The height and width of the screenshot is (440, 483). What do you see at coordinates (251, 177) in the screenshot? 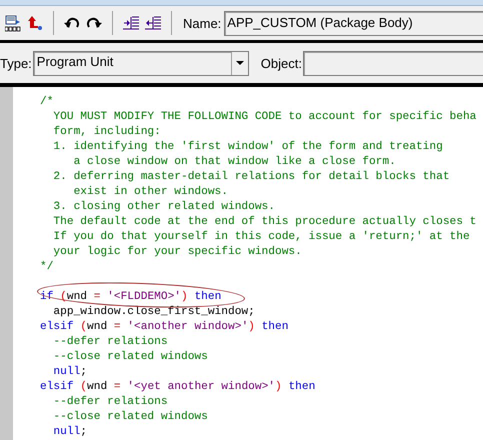
I see `code-line: 2. deferring master-detail relations for detail blocks that` at bounding box center [251, 177].